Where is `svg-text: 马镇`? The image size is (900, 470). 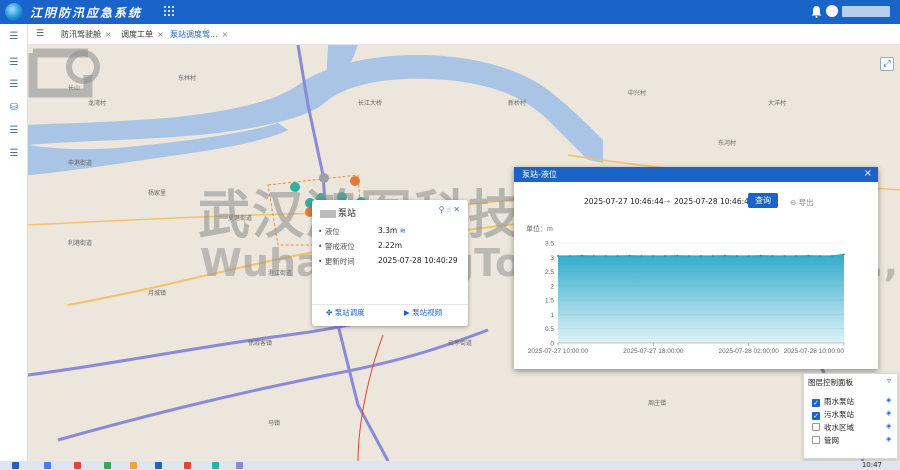 svg-text: 马镇 is located at coordinates (274, 423).